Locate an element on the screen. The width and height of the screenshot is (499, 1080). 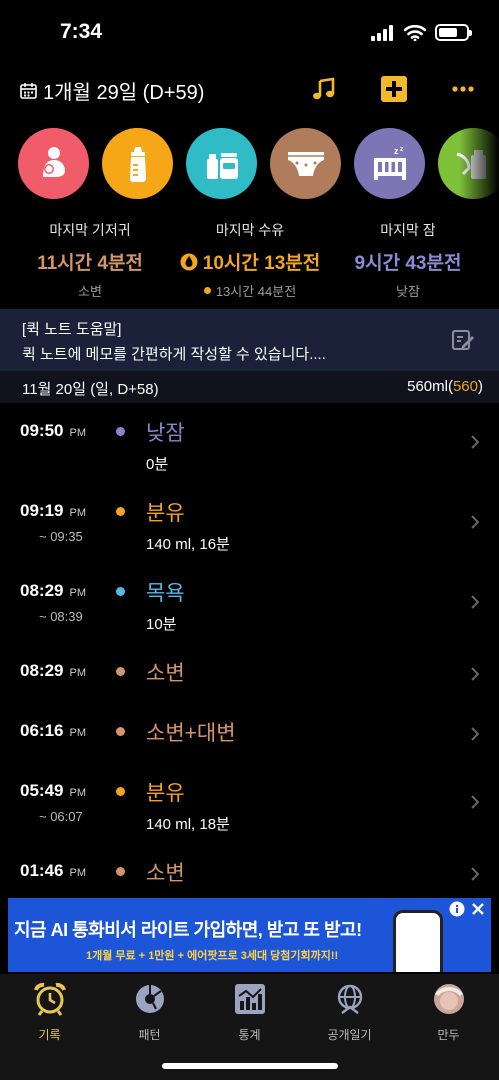
summary-feeding: 마지막 수유 10시간 13분전 13시간 44분전 is located at coordinates (250, 259).